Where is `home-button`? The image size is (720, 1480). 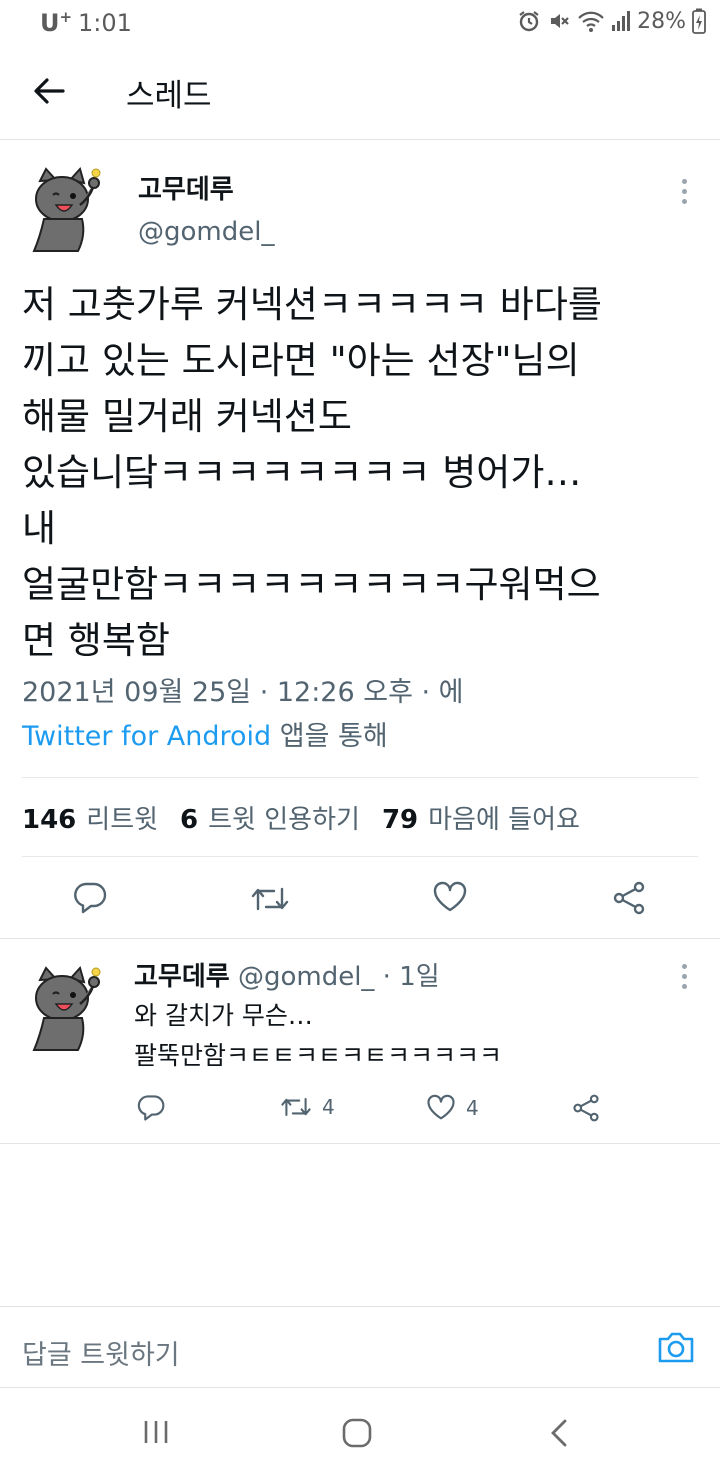 home-button is located at coordinates (357, 1435).